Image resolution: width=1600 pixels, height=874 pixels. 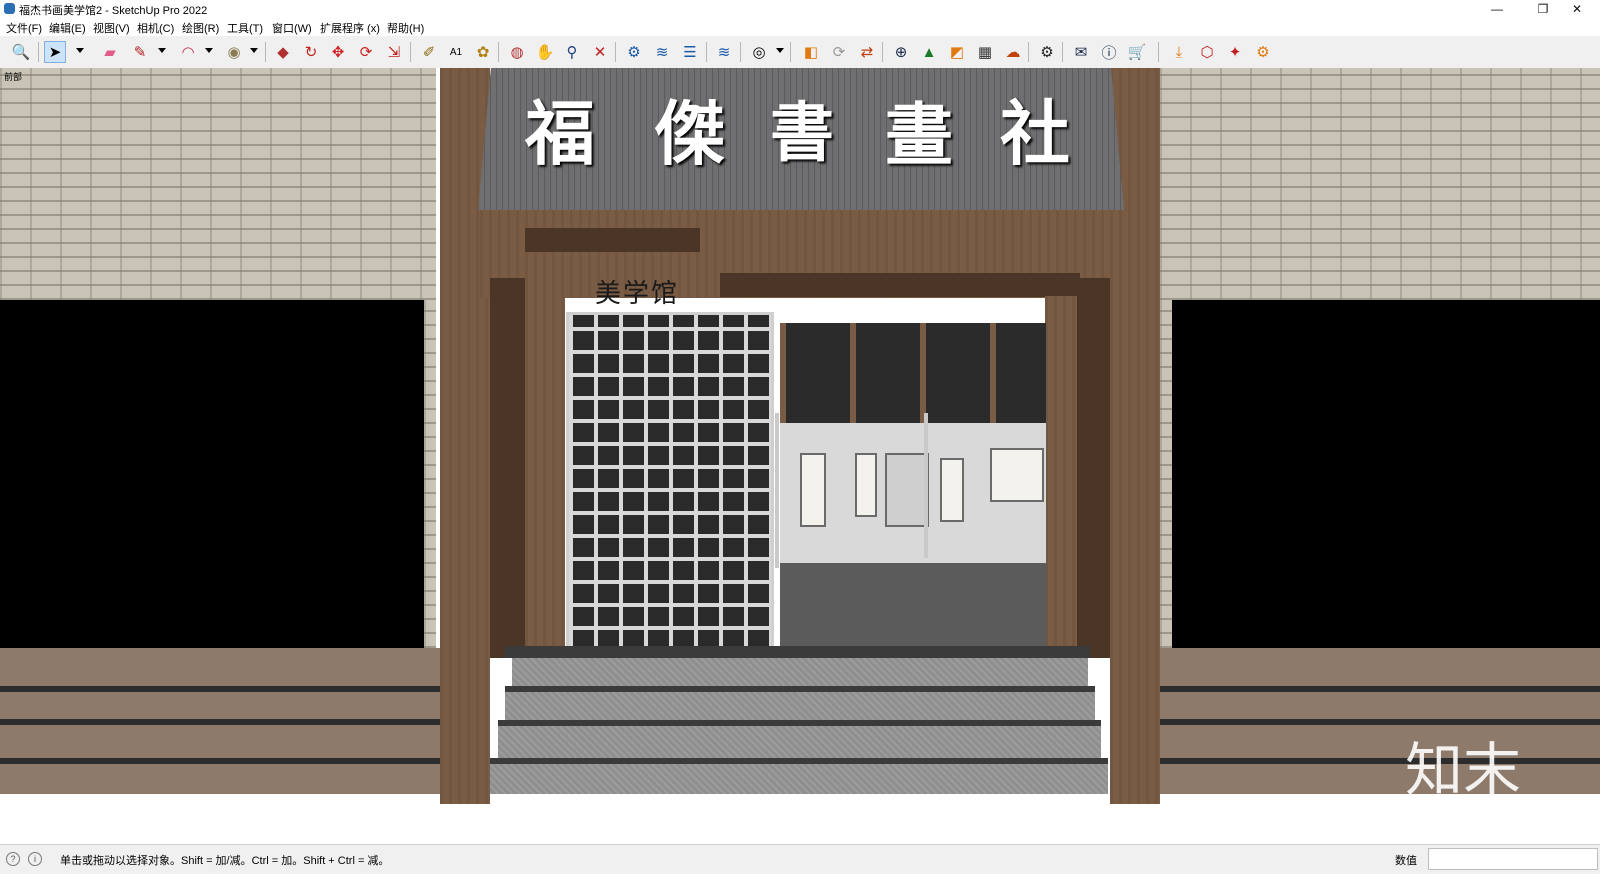 I want to click on right-brick-pillar, so click(x=1166, y=474).